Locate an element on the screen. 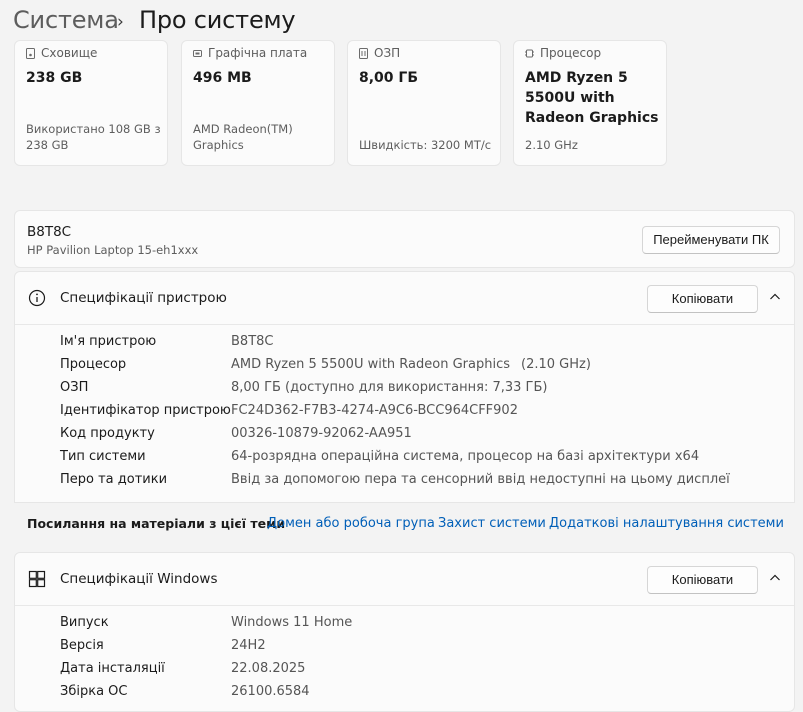  tile-subtext: Використано 108 GB з 238 GB is located at coordinates (93, 137).